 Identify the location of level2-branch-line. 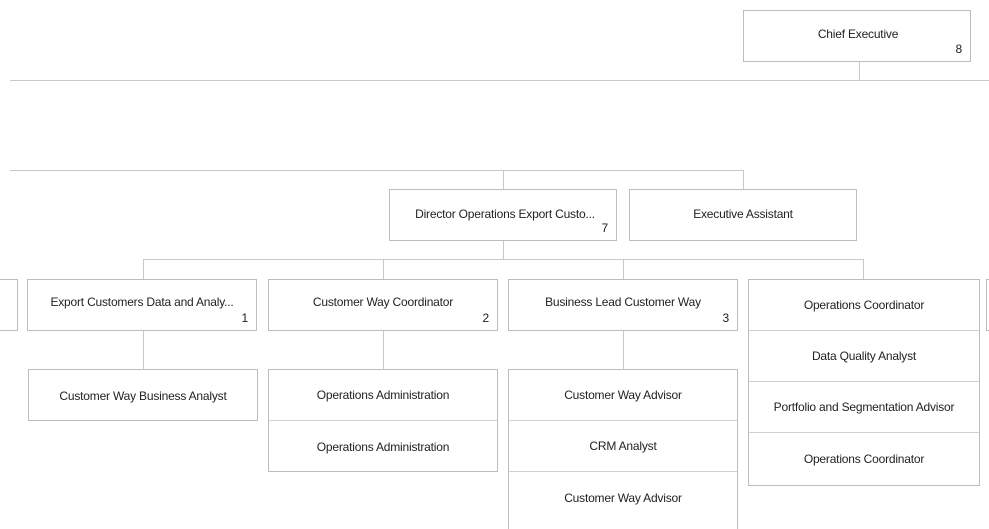
(503, 259).